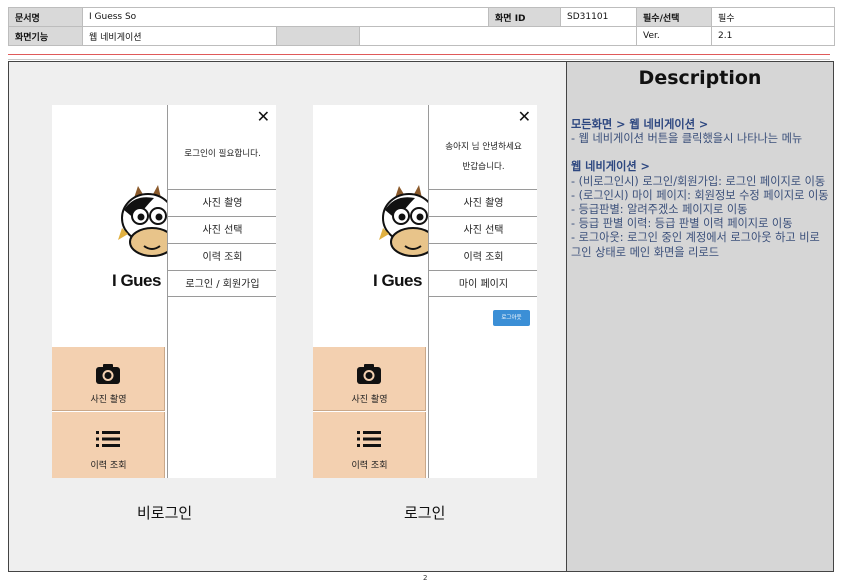  I want to click on section-title: 모든화면 > 웹 네비게이션 >, so click(640, 124).